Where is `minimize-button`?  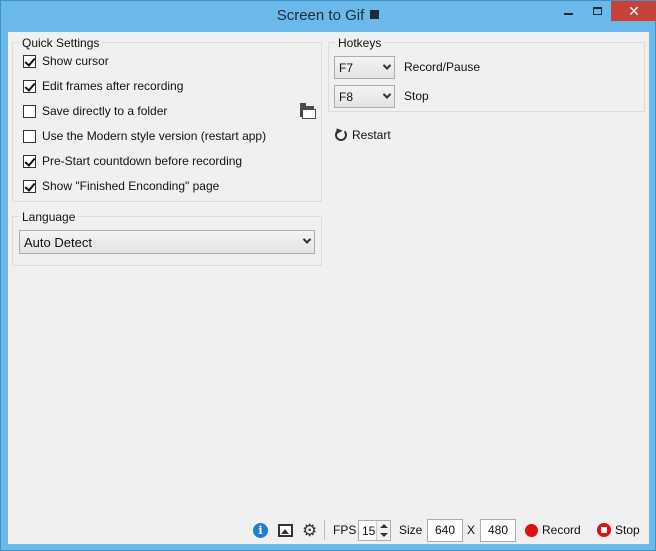 minimize-button is located at coordinates (568, 11).